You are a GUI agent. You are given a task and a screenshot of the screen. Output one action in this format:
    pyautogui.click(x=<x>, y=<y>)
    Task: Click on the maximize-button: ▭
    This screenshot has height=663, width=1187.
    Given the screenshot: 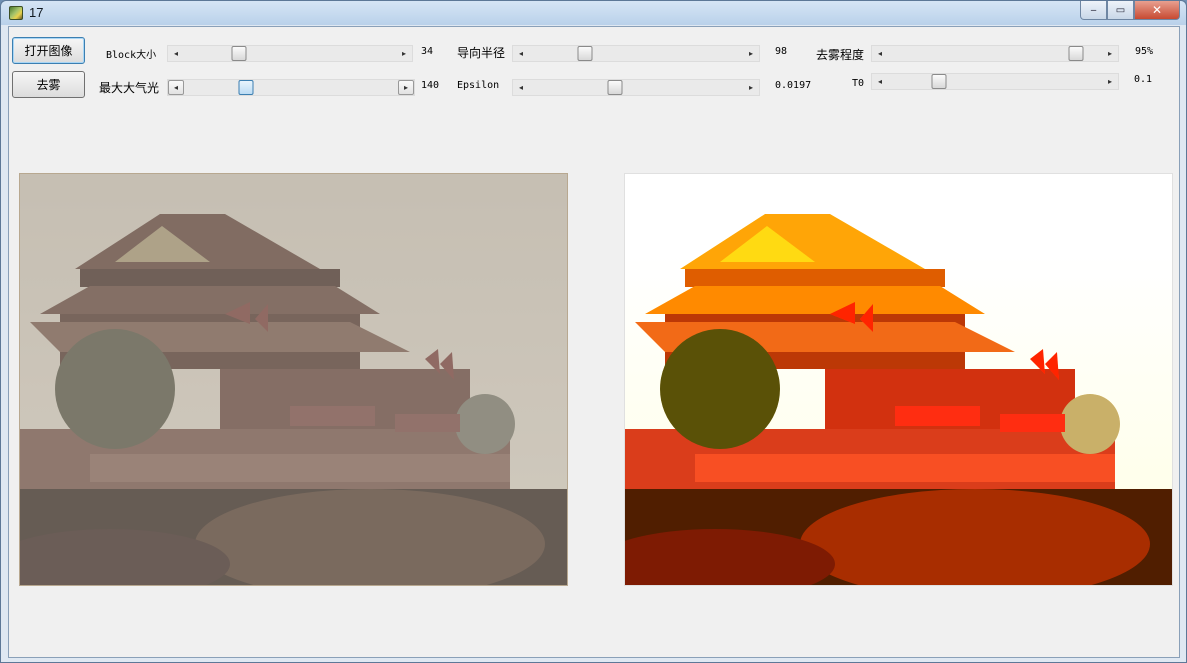 What is the action you would take?
    pyautogui.click(x=1120, y=10)
    